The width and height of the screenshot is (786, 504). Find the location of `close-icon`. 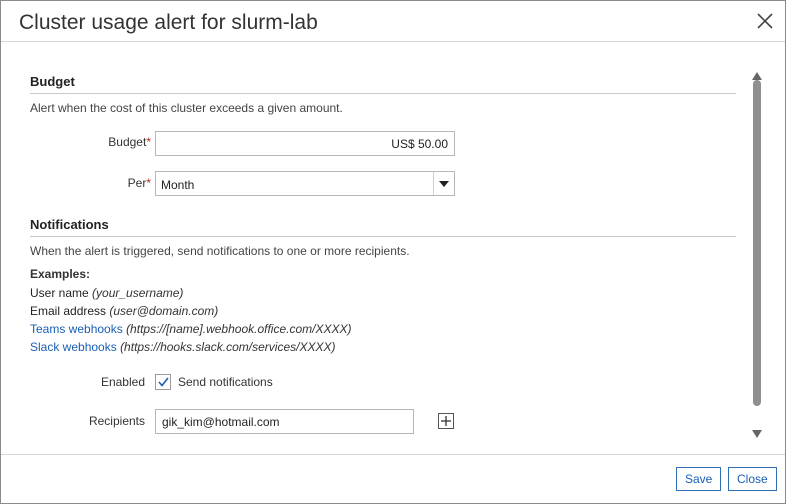

close-icon is located at coordinates (765, 21).